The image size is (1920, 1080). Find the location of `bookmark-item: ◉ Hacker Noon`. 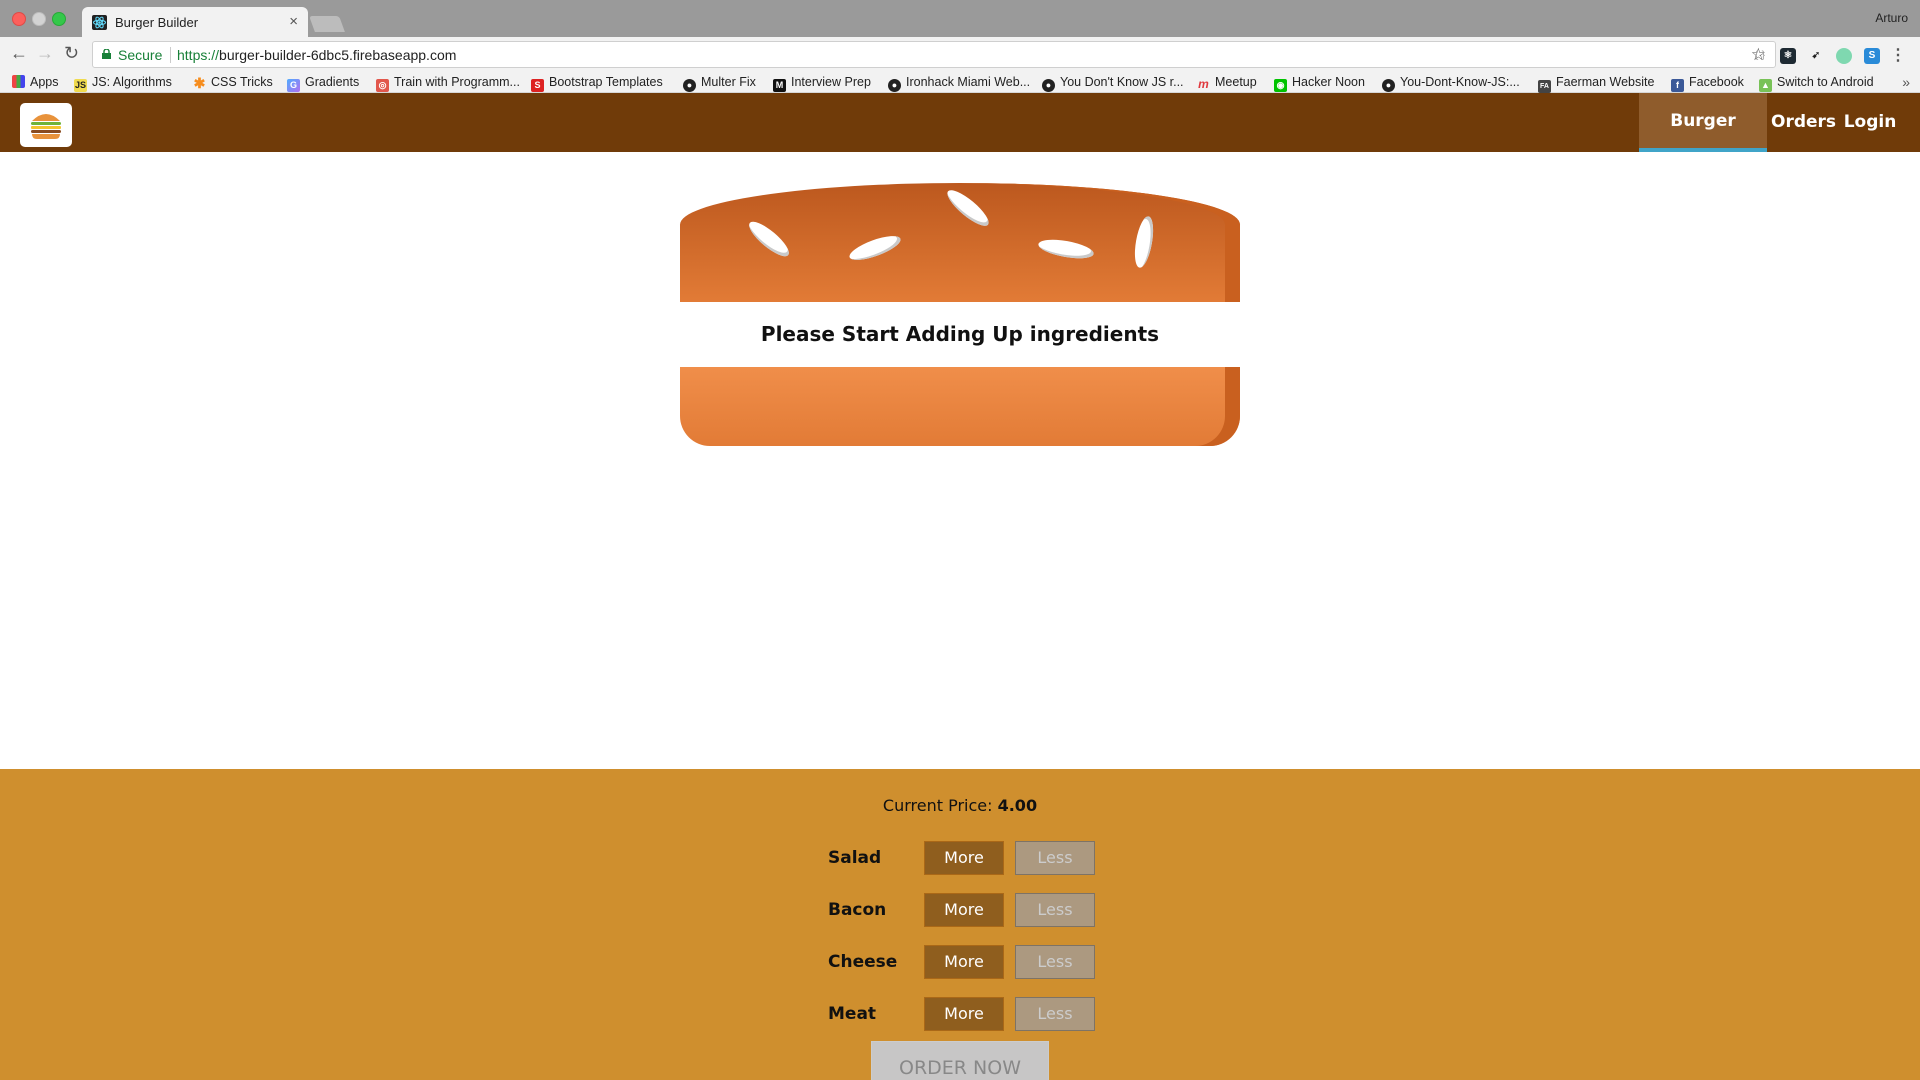

bookmark-item: ◉ Hacker Noon is located at coordinates (1319, 83).